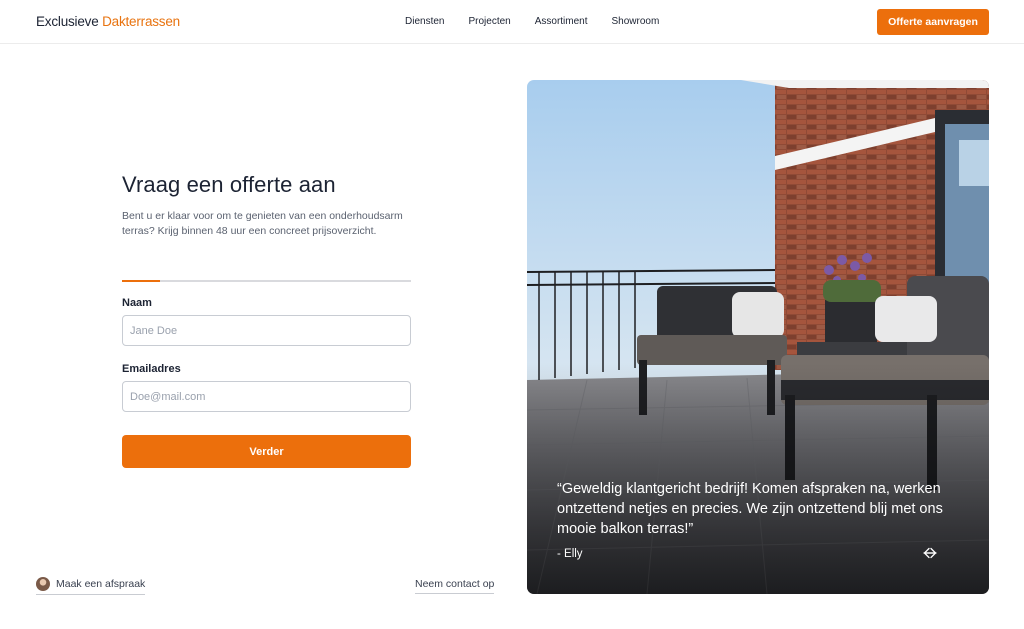  What do you see at coordinates (266, 396) in the screenshot?
I see `email-input` at bounding box center [266, 396].